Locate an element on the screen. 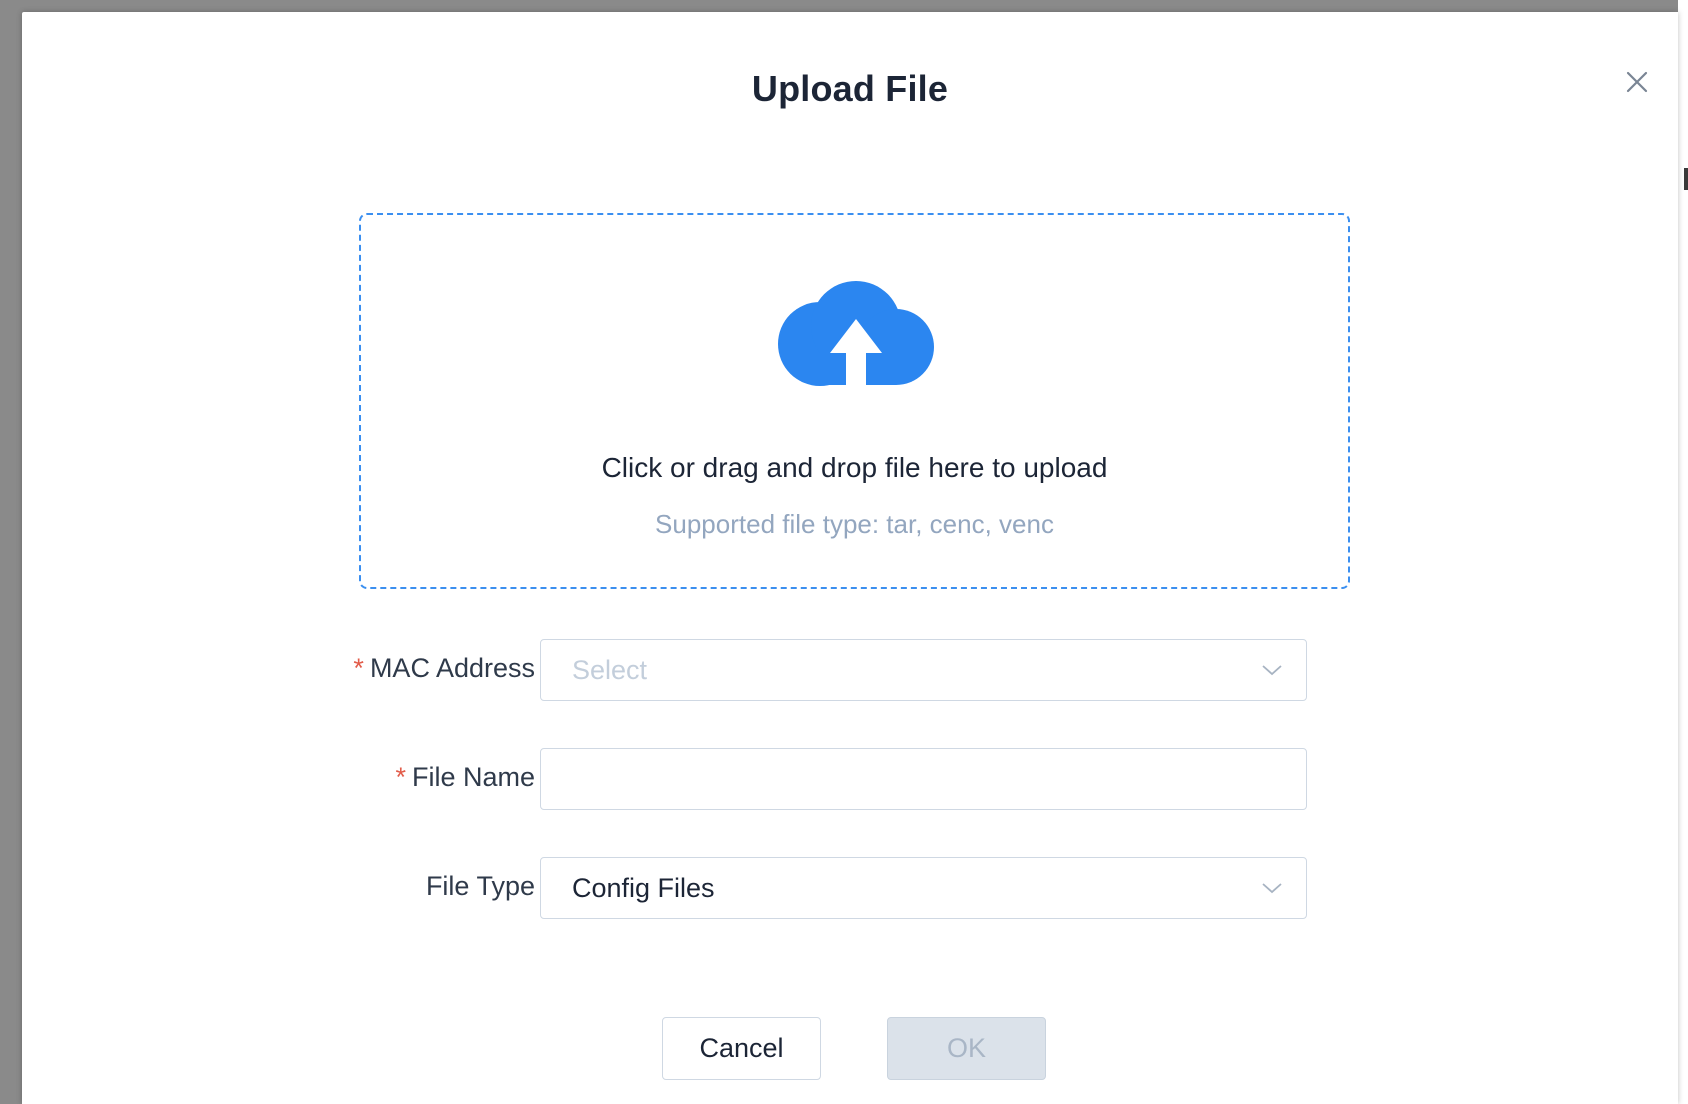 Image resolution: width=1688 pixels, height=1104 pixels. mac-address-label-text: MAC Address is located at coordinates (452, 668).